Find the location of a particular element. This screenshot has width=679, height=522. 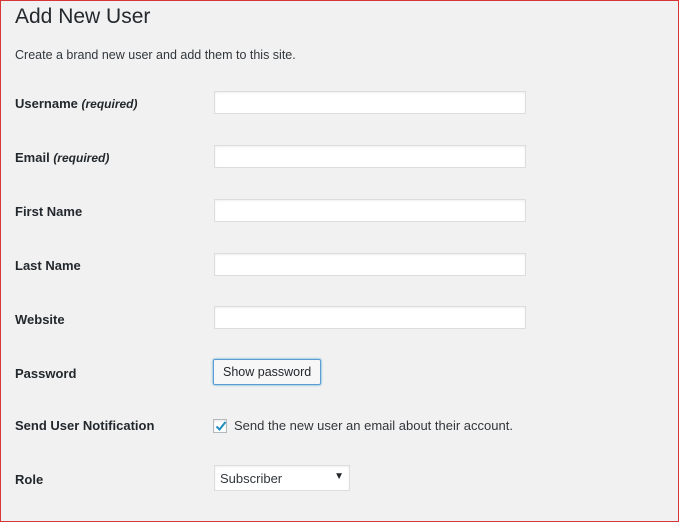

email-input is located at coordinates (370, 156).